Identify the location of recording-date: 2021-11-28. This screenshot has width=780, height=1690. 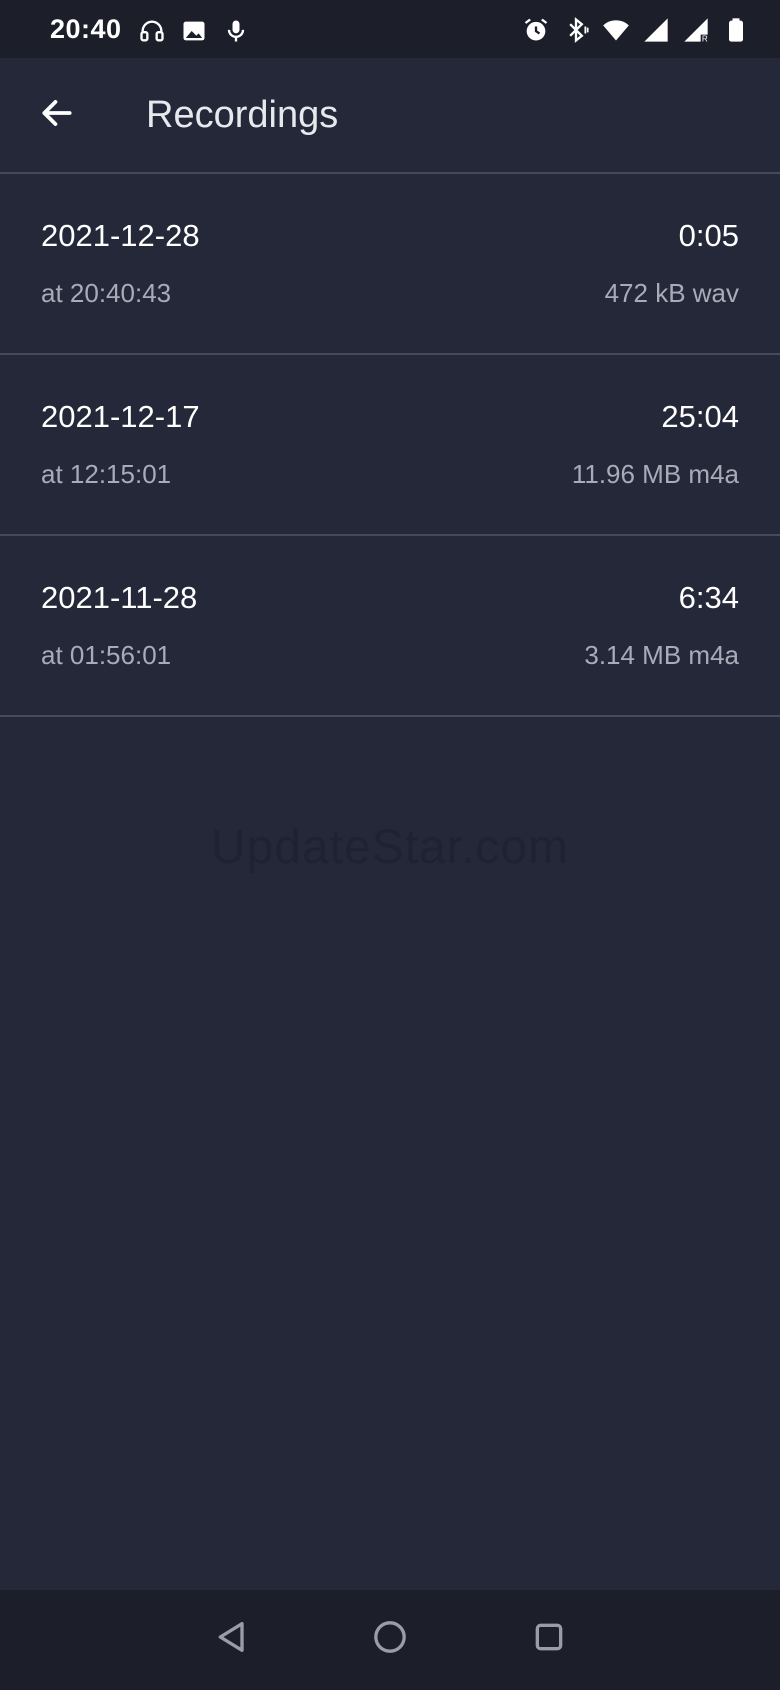
(119, 597).